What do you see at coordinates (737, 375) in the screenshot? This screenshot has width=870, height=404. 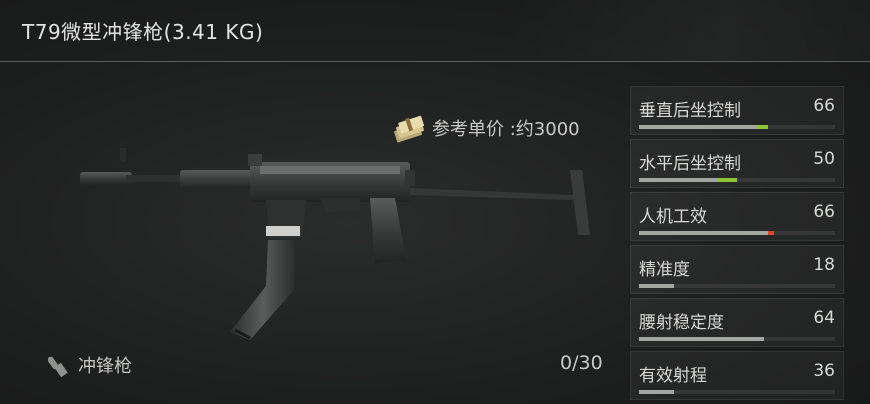 I see `stat-row: 有效射程 36` at bounding box center [737, 375].